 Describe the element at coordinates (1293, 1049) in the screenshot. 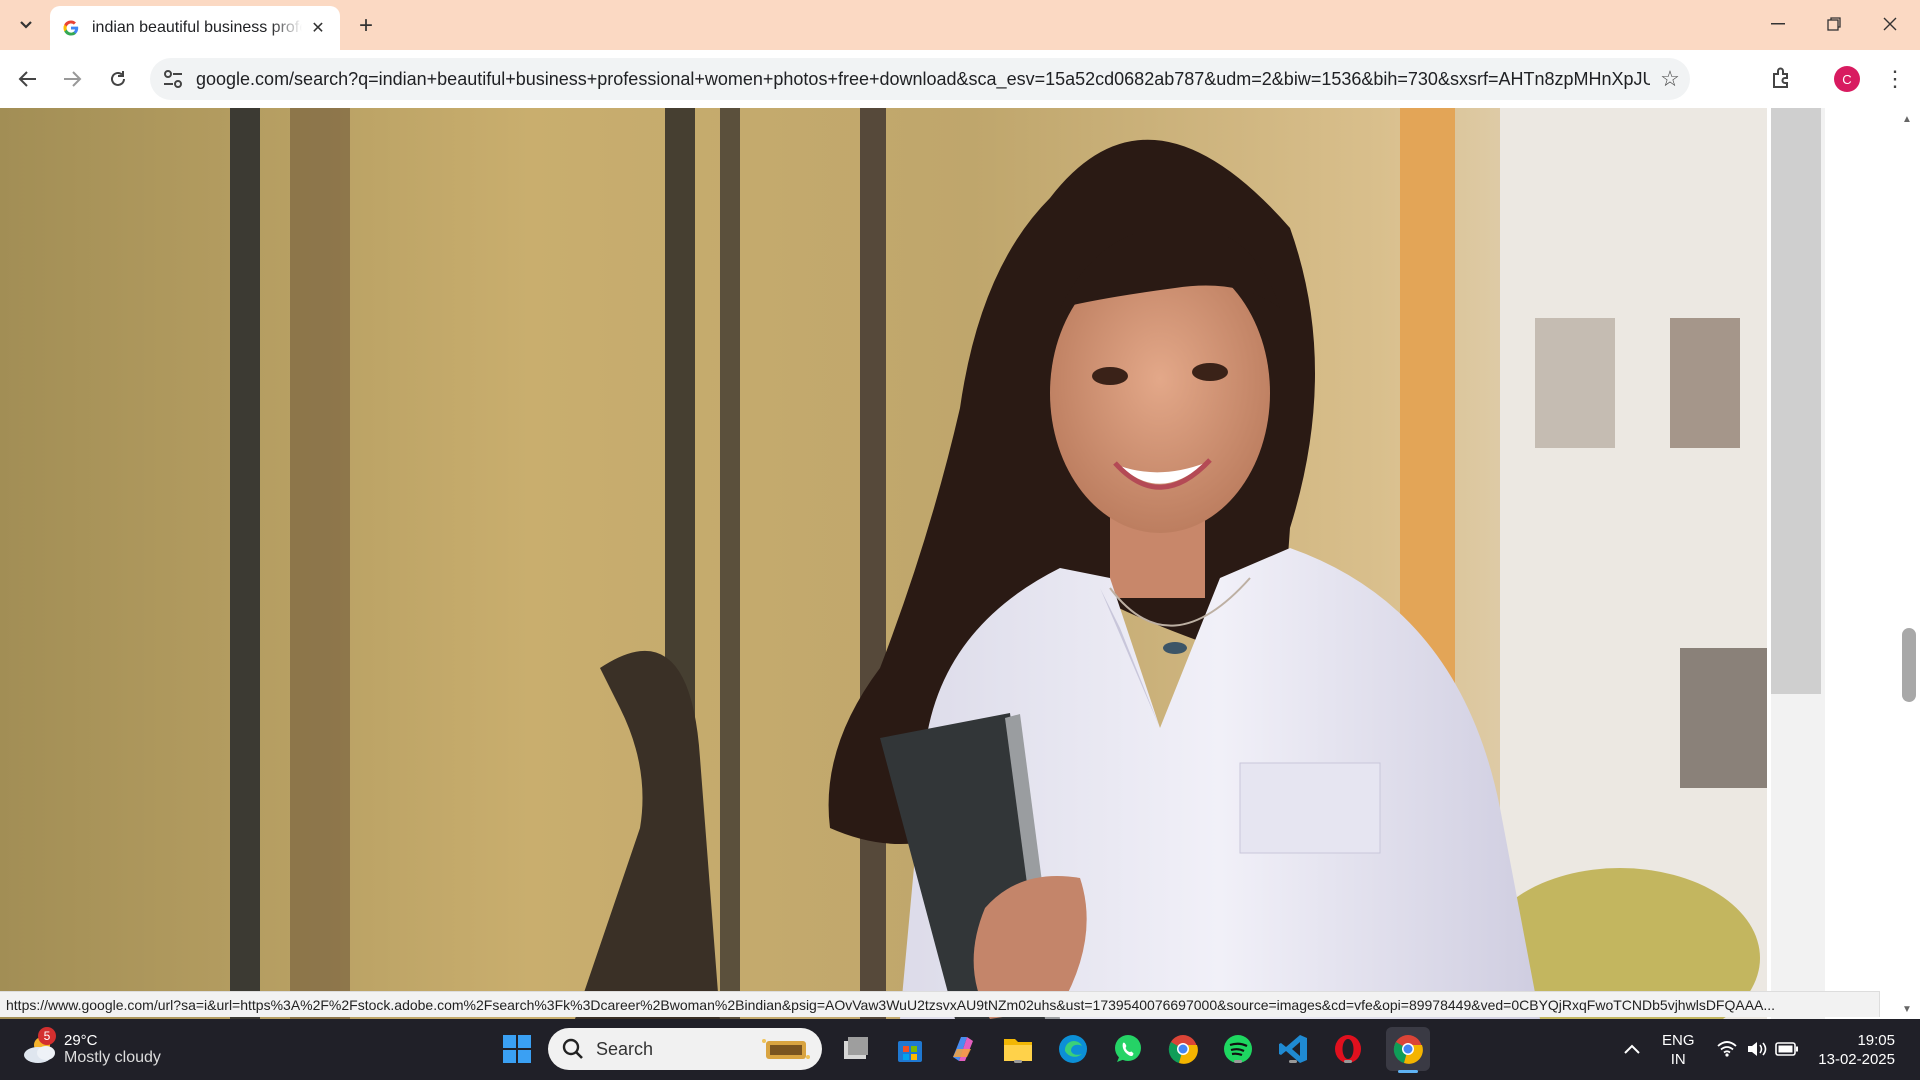

I see `vscode-button` at that location.